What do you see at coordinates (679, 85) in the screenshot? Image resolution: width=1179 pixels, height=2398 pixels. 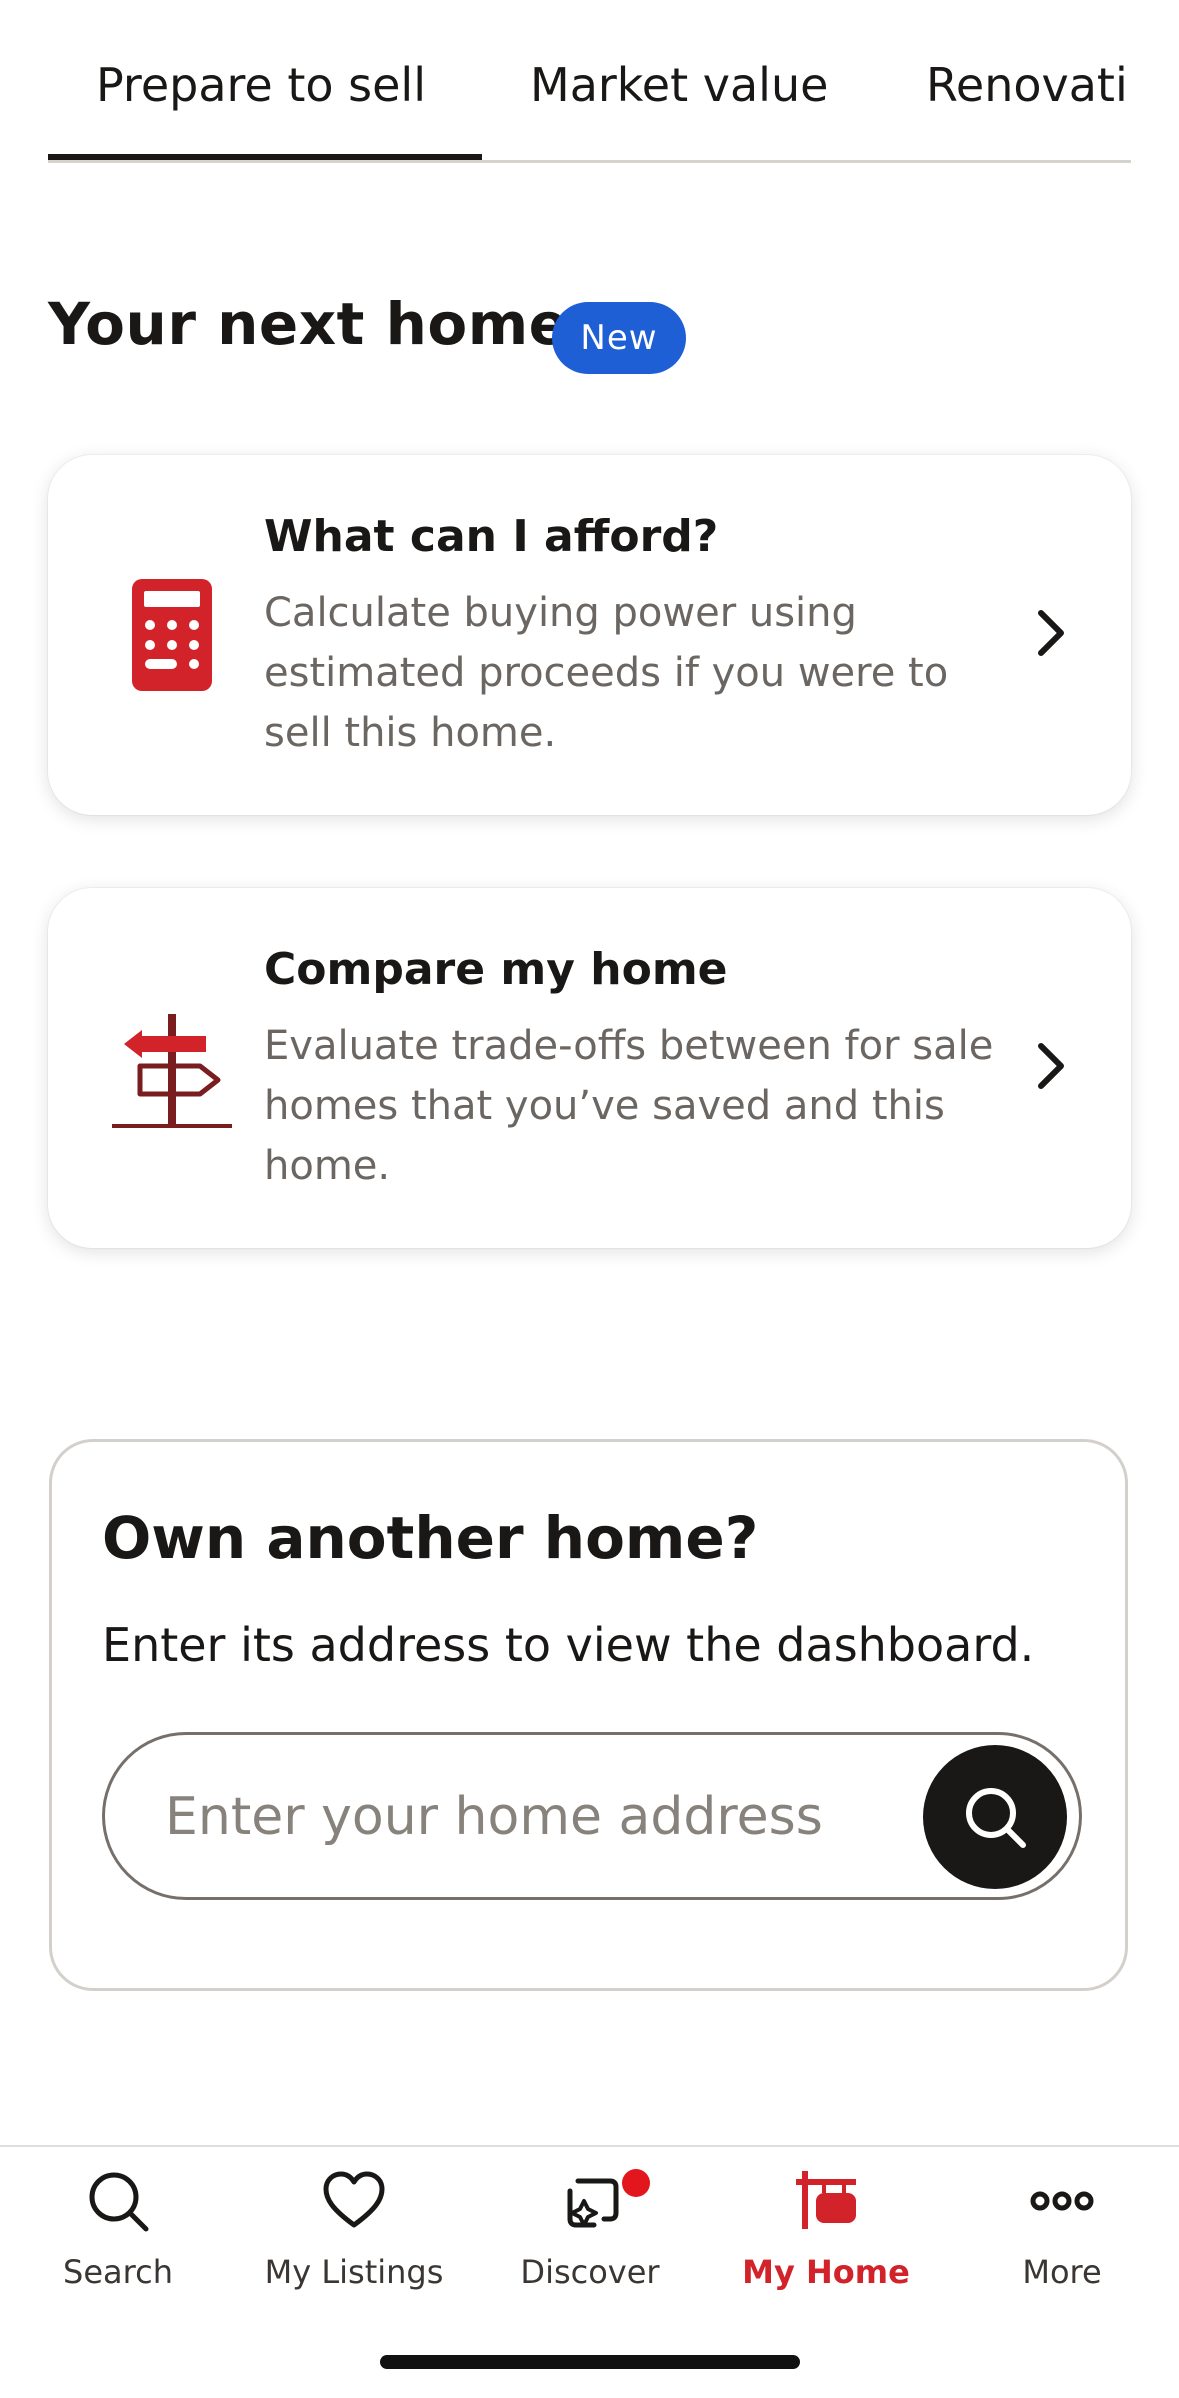 I see `tab-market-value: Market value` at bounding box center [679, 85].